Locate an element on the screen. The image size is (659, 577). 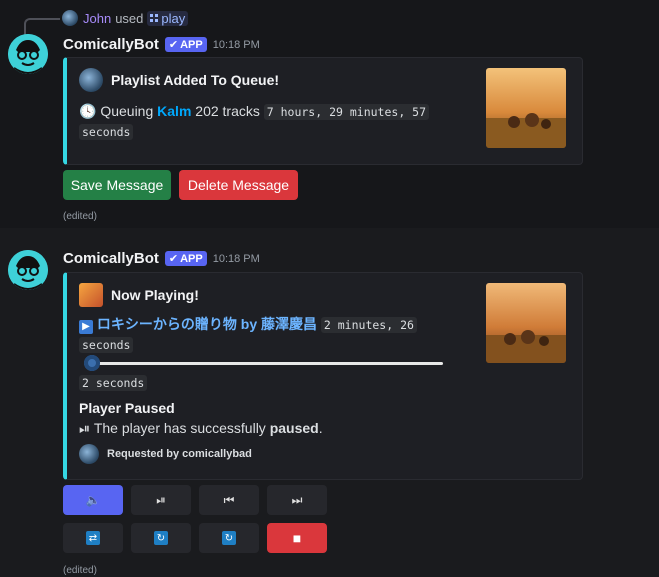
previous-track-button: ⏮ is located at coordinates (229, 500).